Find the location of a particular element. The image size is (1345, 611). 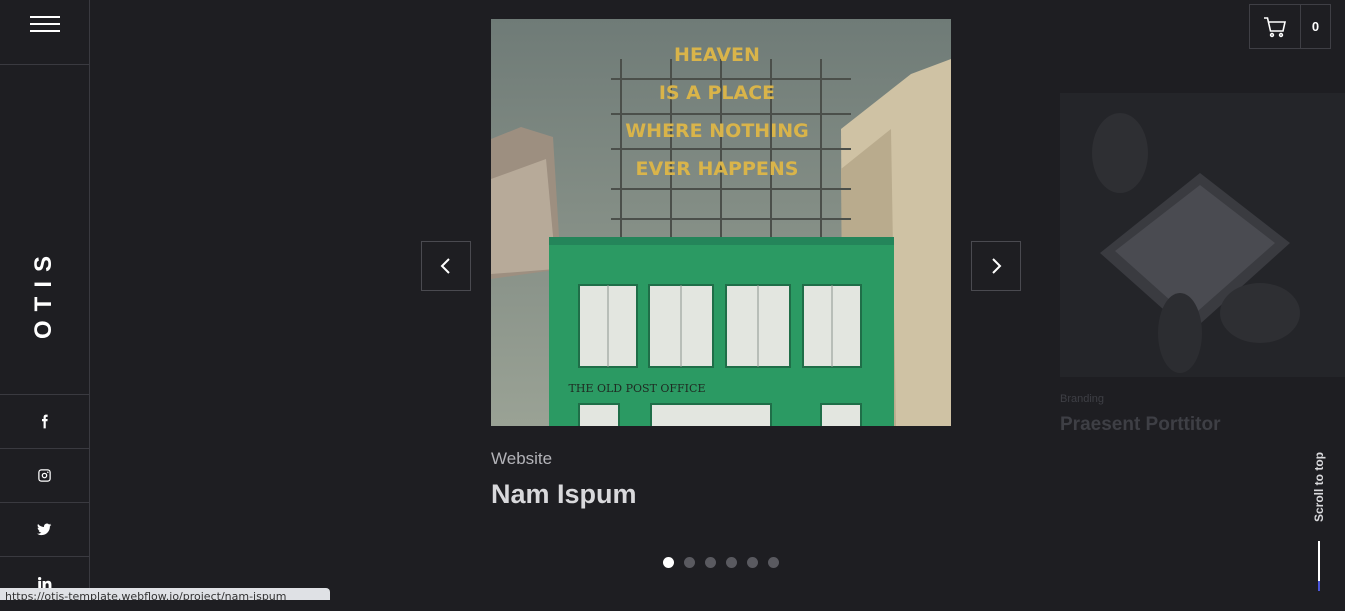

instagram-icon is located at coordinates (44, 475).